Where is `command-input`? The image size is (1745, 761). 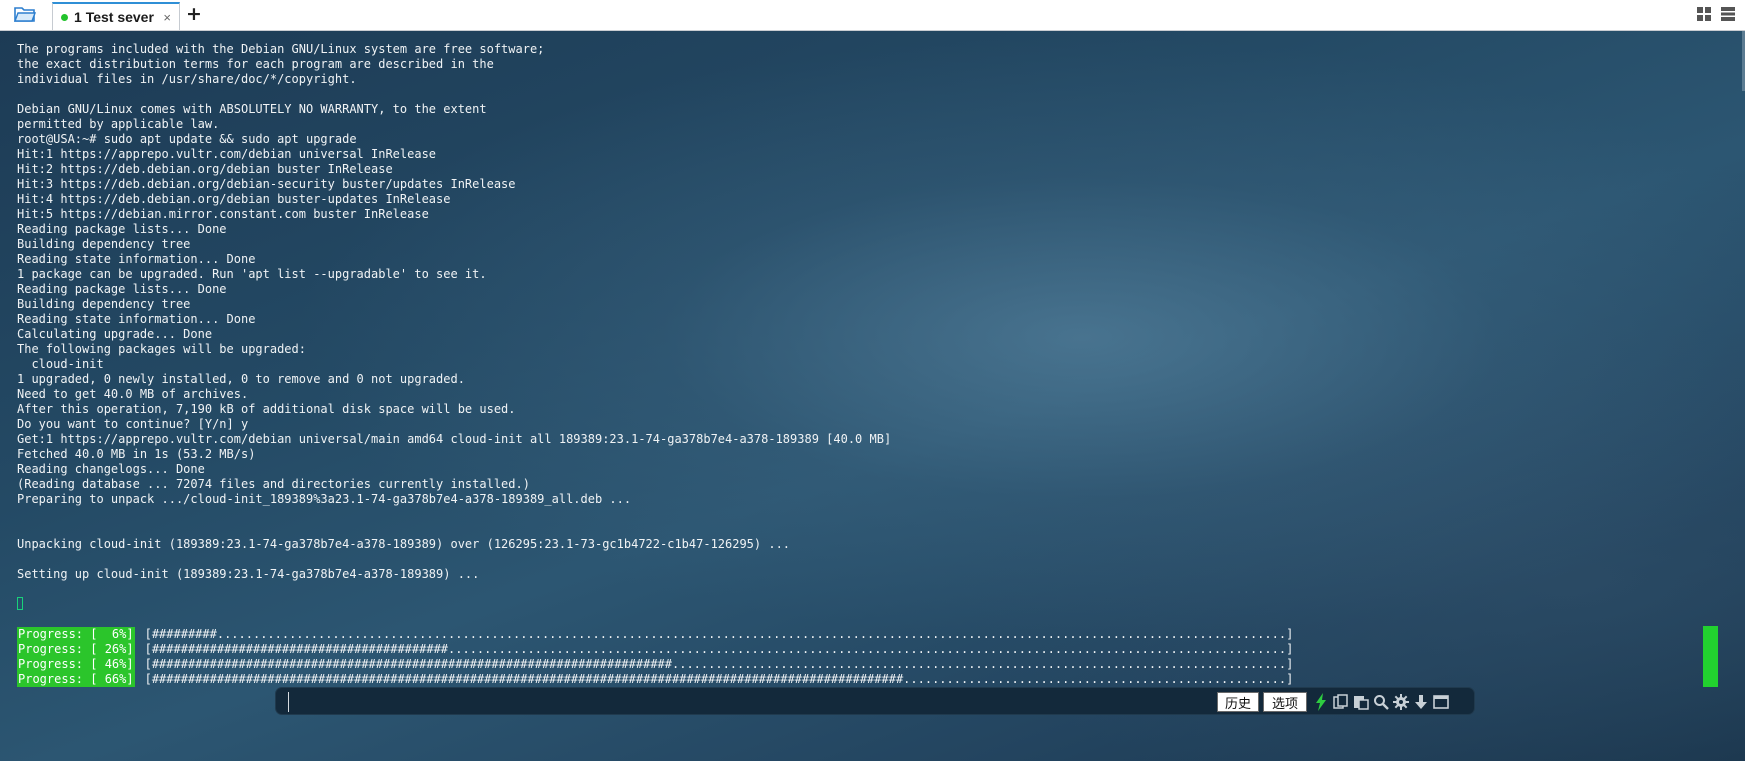
command-input is located at coordinates (751, 702).